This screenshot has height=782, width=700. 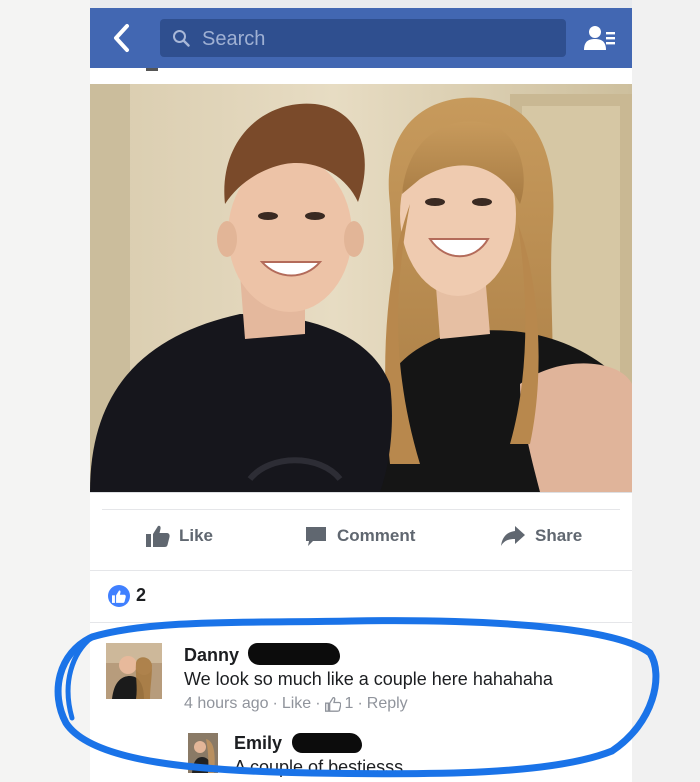 I want to click on share-button: Share, so click(x=541, y=536).